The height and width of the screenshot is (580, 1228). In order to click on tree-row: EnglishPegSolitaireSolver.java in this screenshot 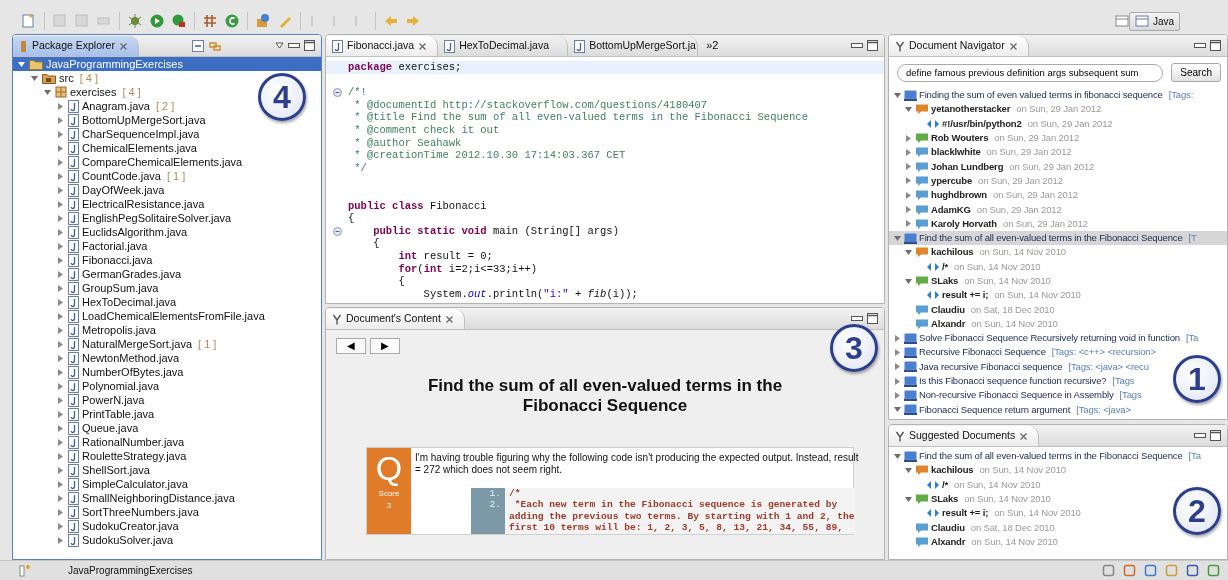, I will do `click(124, 218)`.